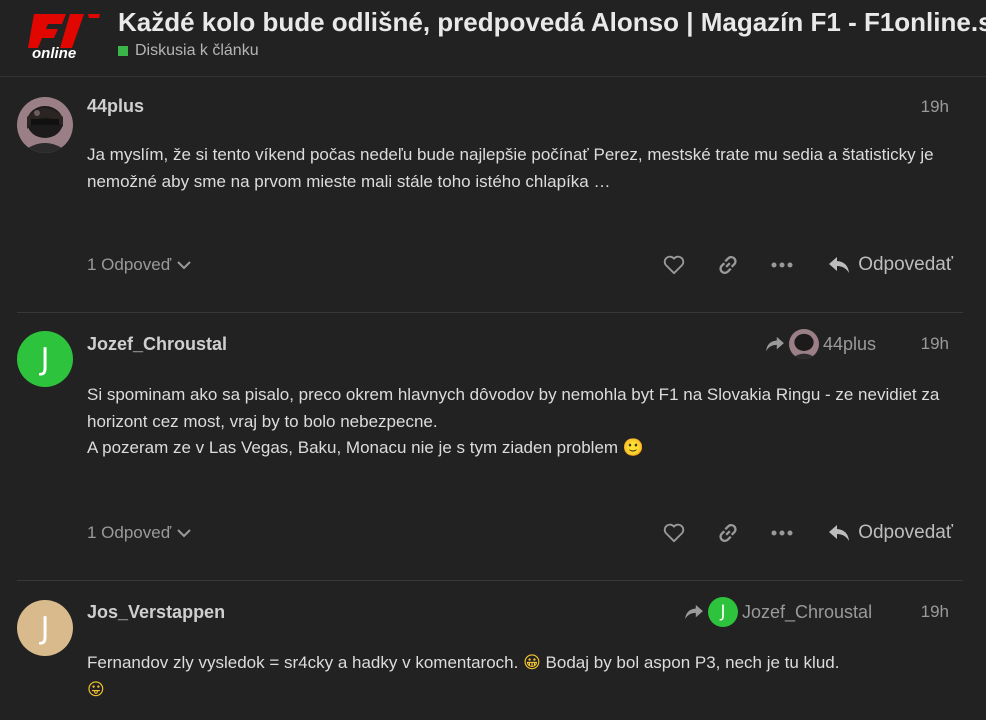 This screenshot has width=986, height=720. What do you see at coordinates (633, 448) in the screenshot?
I see `slight-smile-emoji: 🙂` at bounding box center [633, 448].